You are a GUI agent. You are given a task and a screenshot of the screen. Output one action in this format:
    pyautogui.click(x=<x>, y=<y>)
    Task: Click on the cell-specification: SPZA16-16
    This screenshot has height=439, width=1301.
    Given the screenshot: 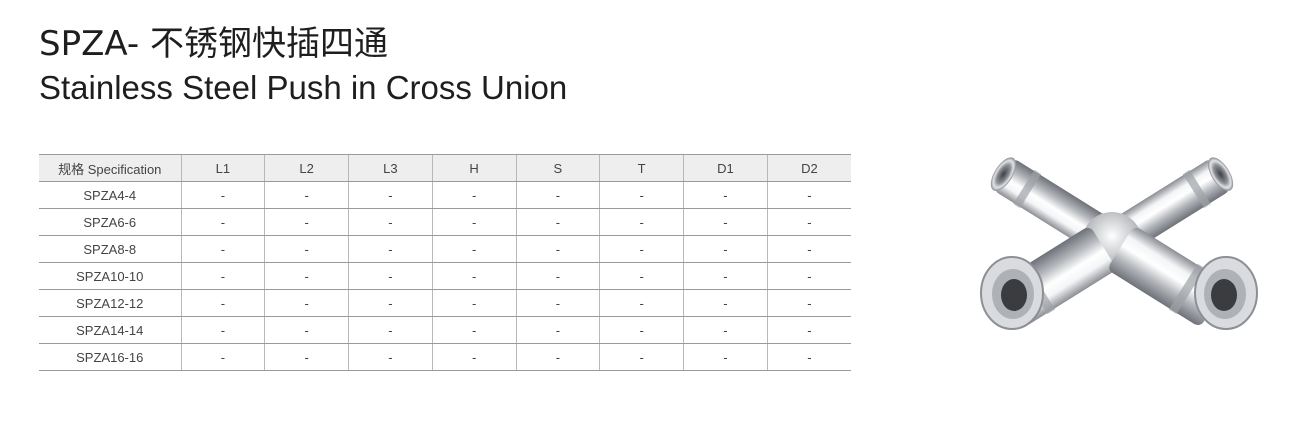 What is the action you would take?
    pyautogui.click(x=110, y=357)
    